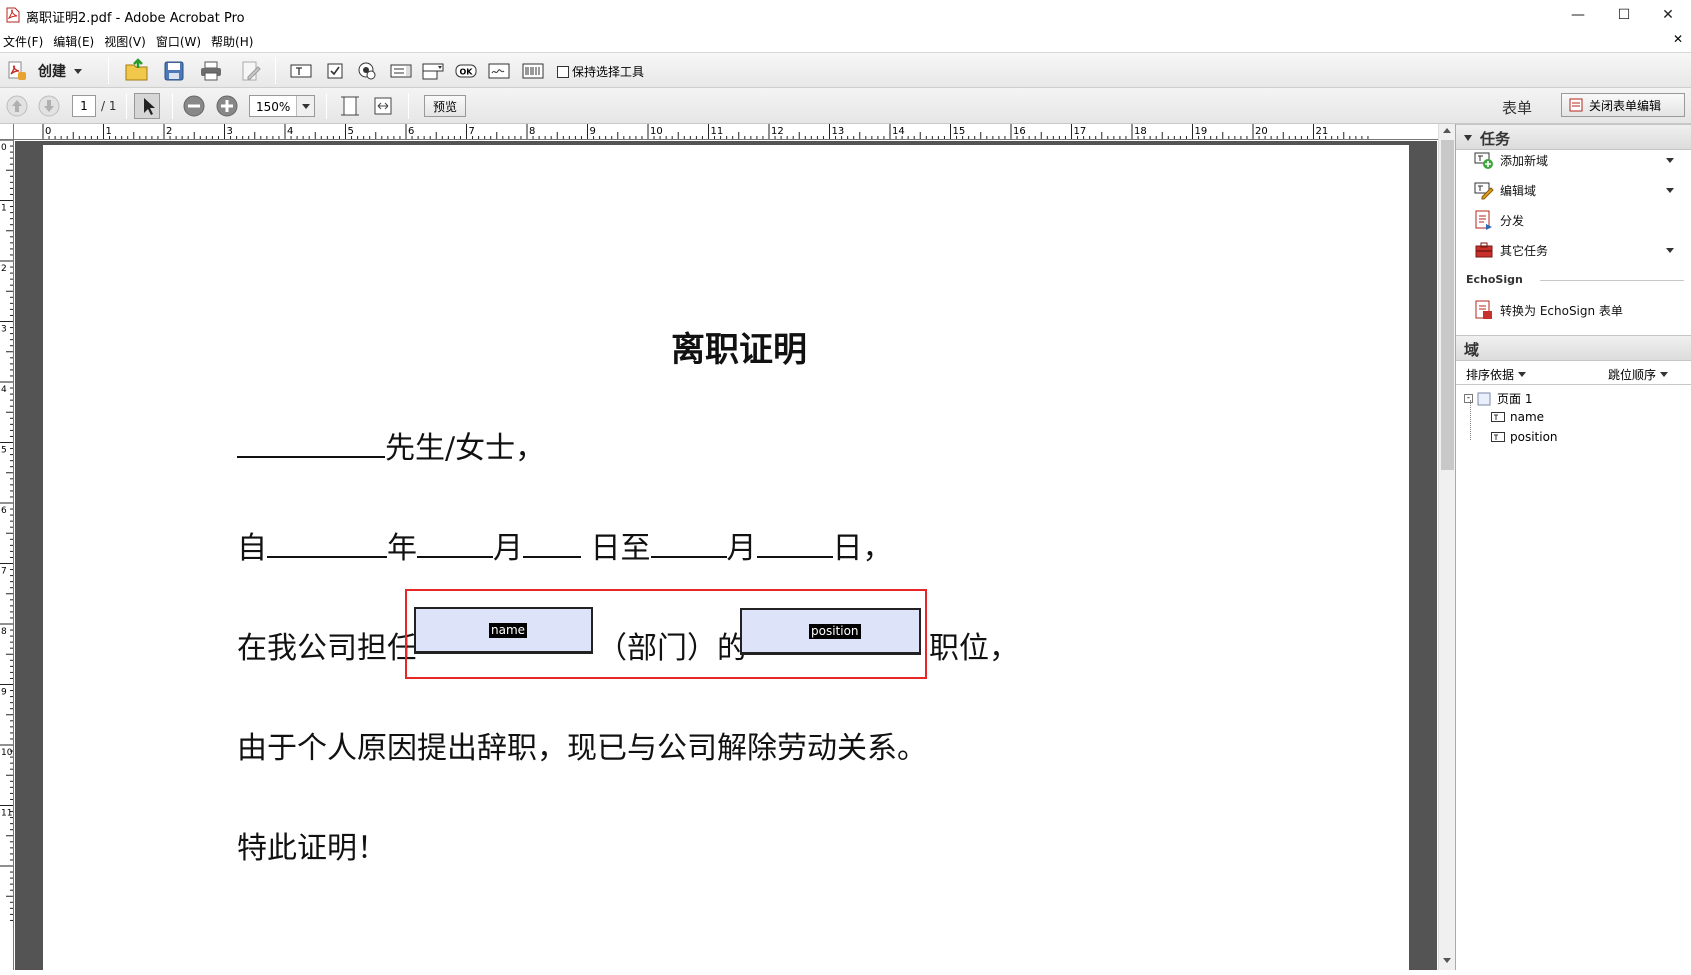 The image size is (1691, 975). I want to click on form-field-position: position, so click(830, 631).